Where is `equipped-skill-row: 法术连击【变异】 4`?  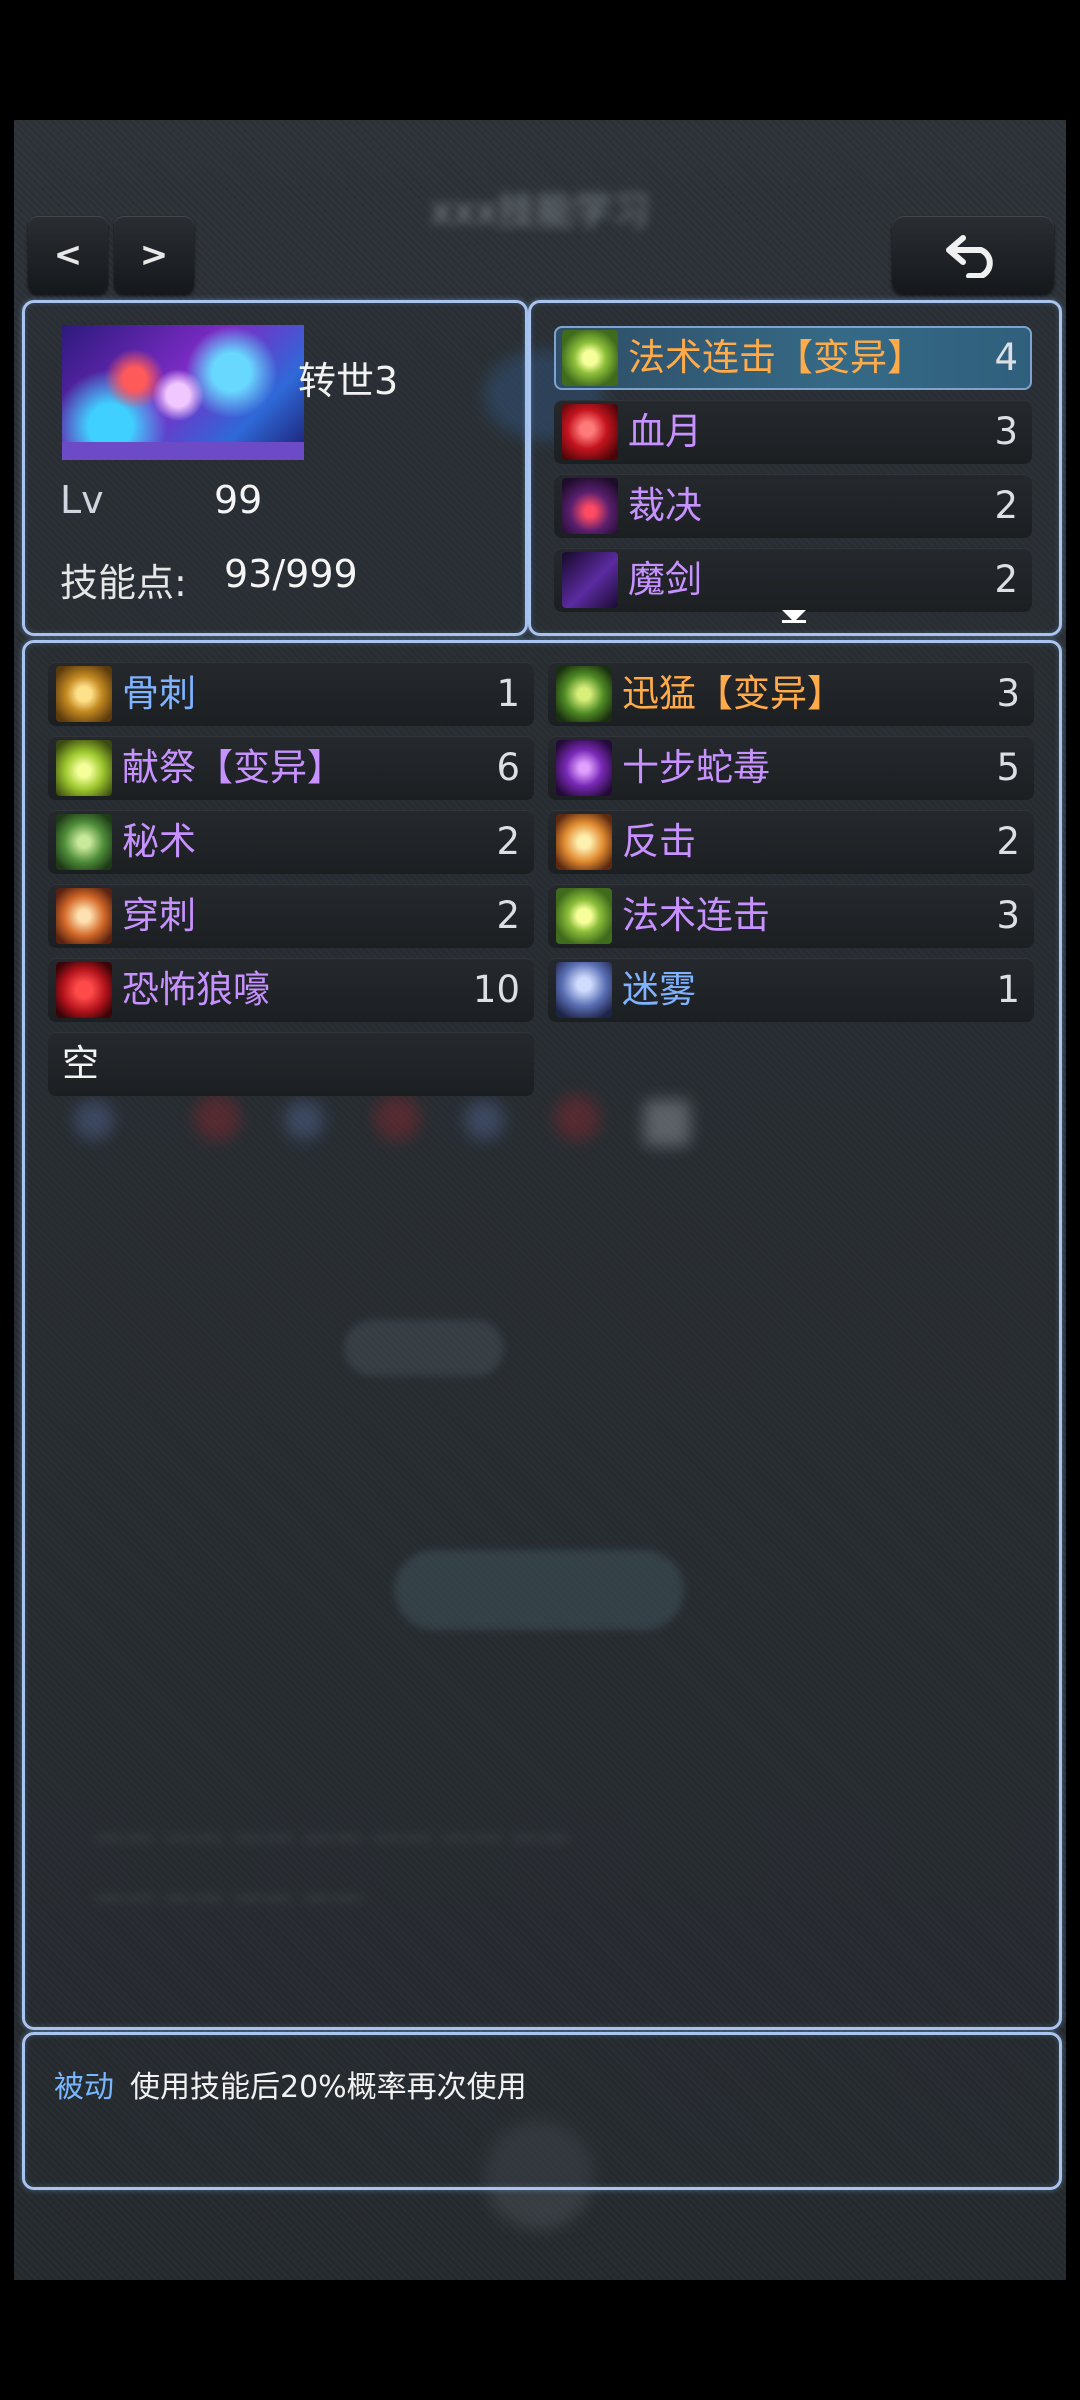
equipped-skill-row: 法术连击【变异】 4 is located at coordinates (793, 358).